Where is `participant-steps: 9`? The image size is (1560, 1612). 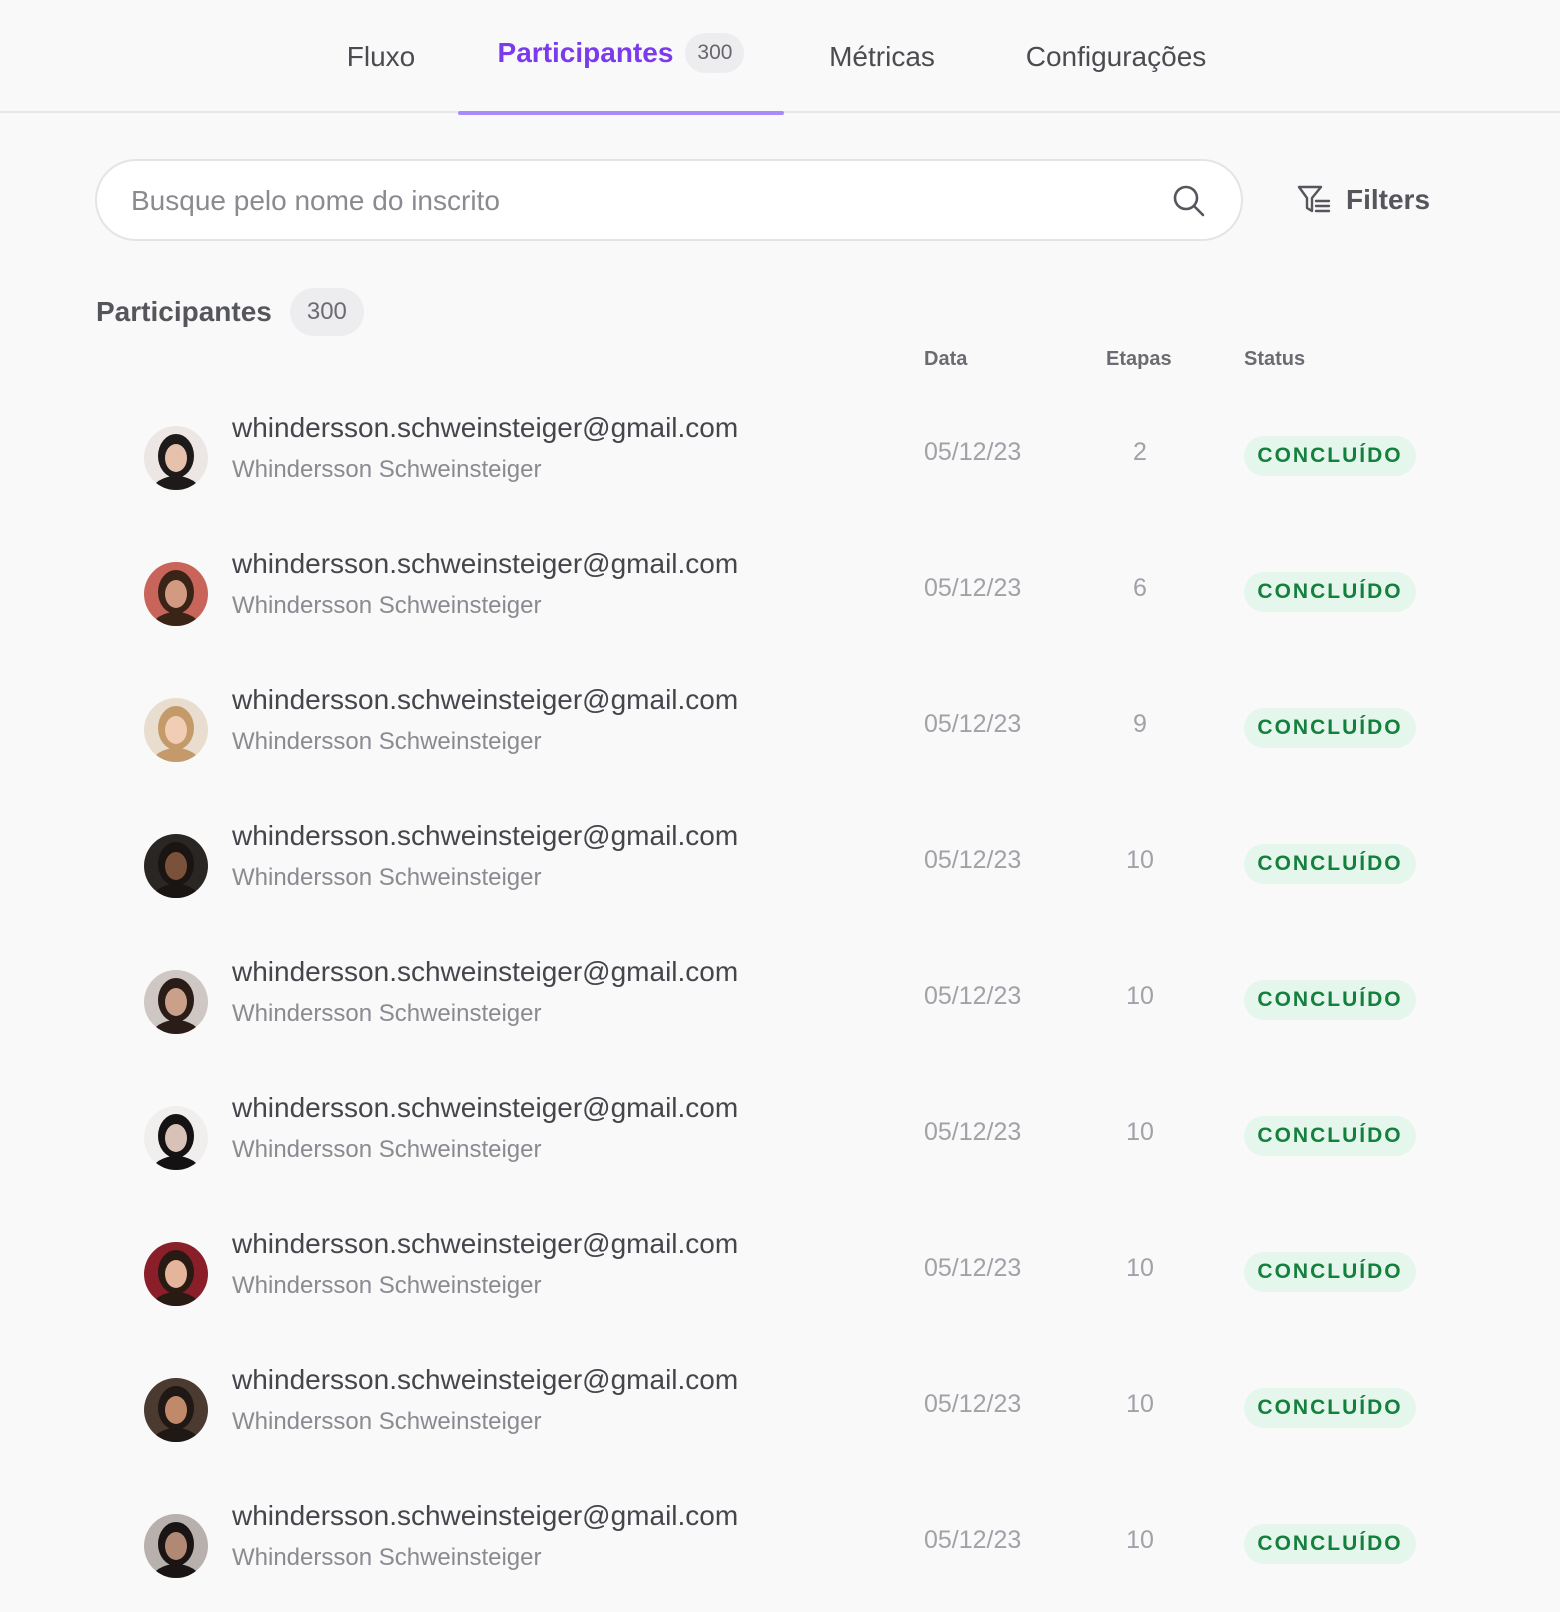
participant-steps: 9 is located at coordinates (1140, 724).